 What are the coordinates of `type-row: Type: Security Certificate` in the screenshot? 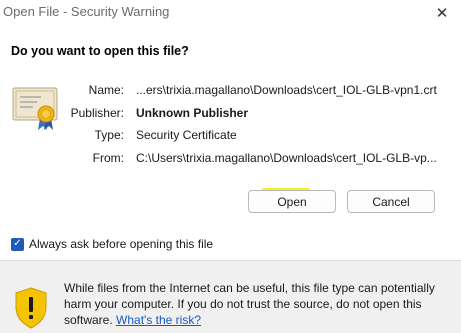 It's located at (230, 137).